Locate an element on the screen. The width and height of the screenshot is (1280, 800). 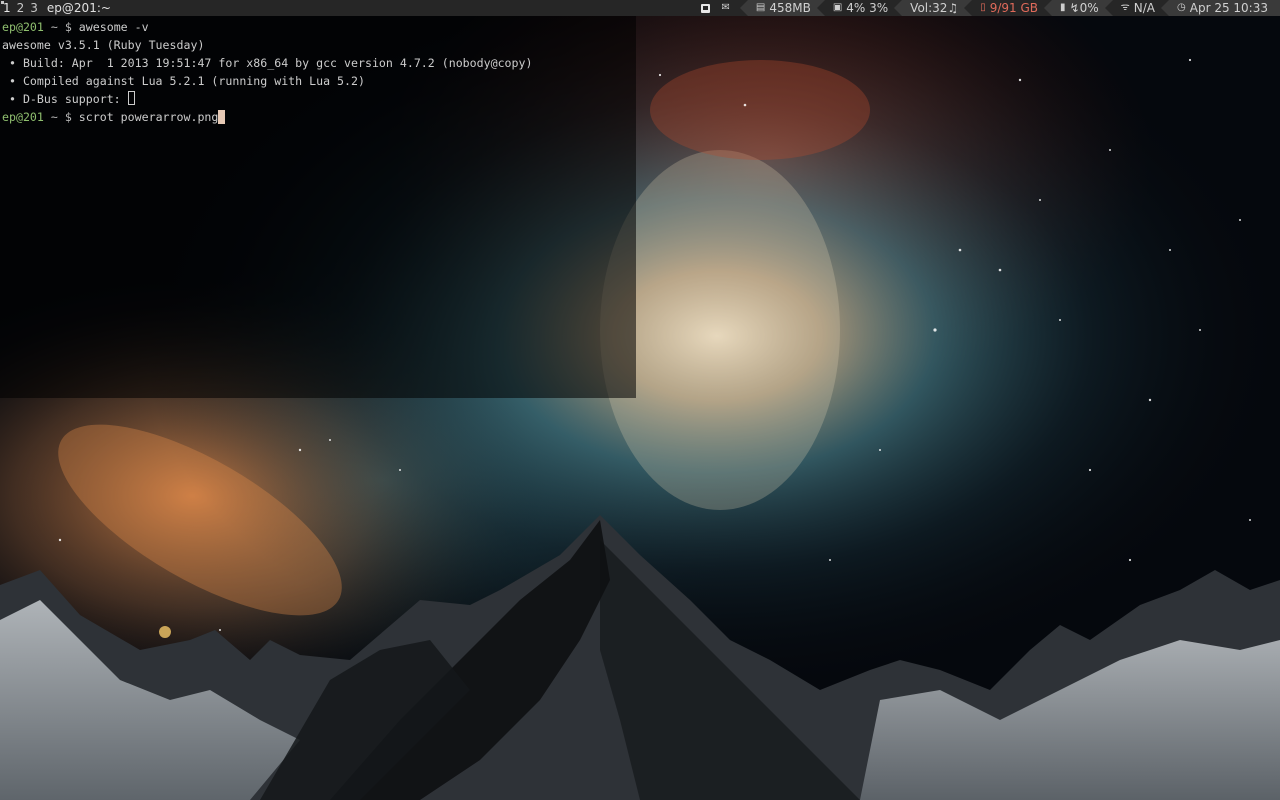
memory-value: 458MB is located at coordinates (790, 8).